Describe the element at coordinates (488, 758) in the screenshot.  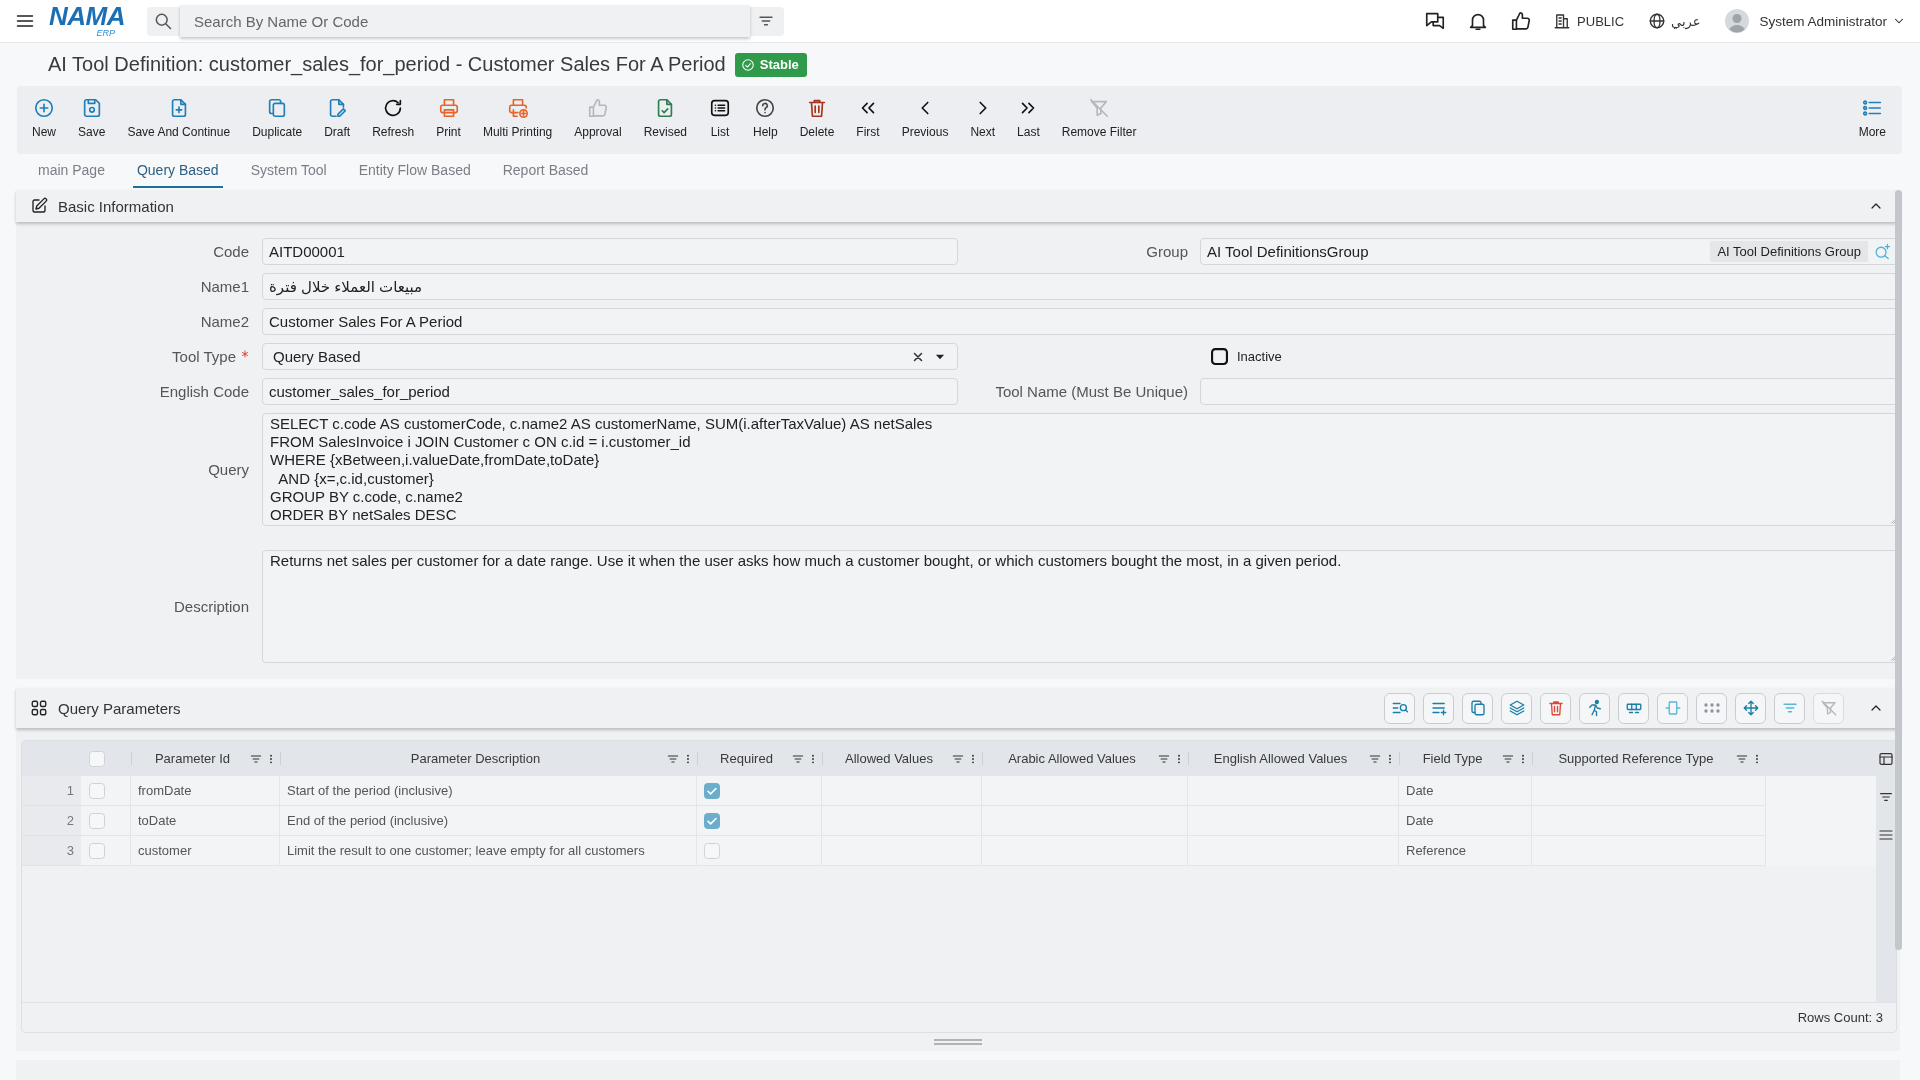
I see `column-header: Parameter Description` at that location.